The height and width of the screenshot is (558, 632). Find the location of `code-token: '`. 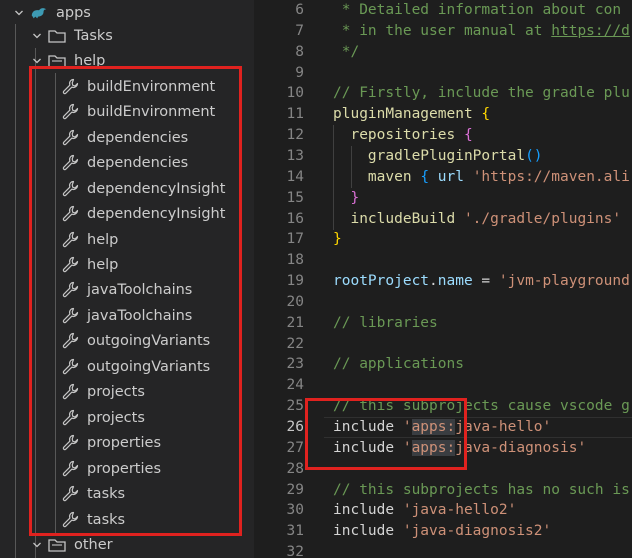

code-token: ' is located at coordinates (407, 447).